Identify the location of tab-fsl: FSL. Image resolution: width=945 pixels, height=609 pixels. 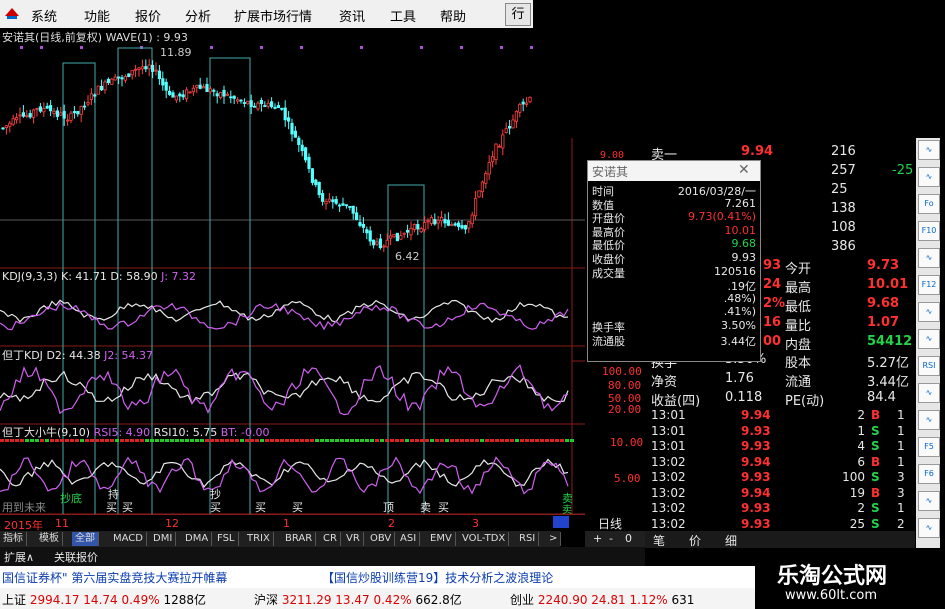
(226, 539).